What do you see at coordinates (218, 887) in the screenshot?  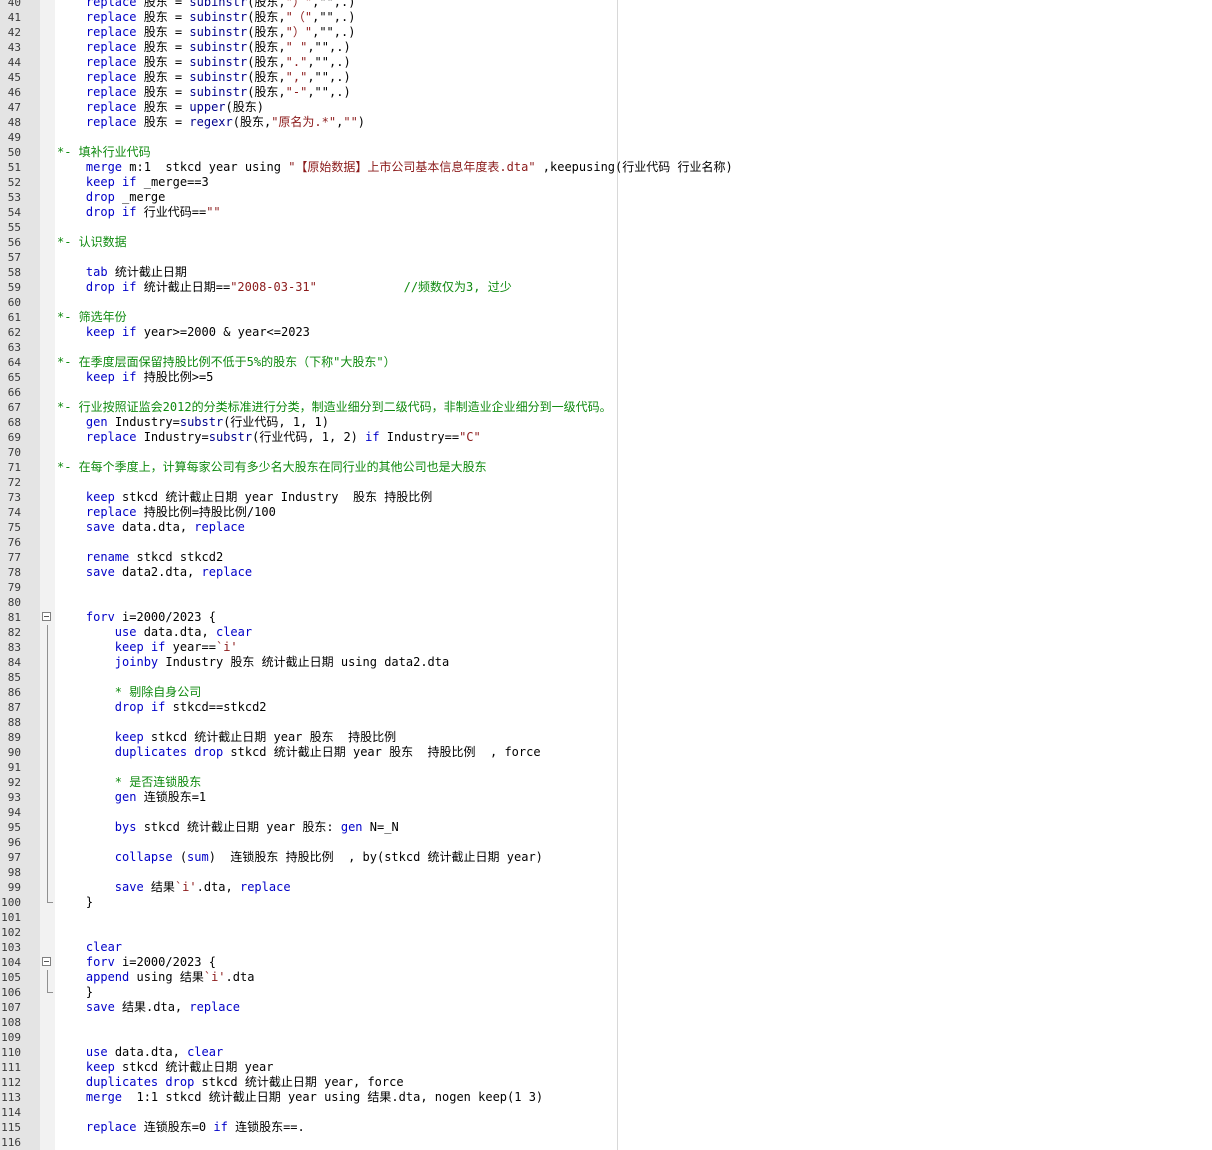 I see `code-token: .dta,` at bounding box center [218, 887].